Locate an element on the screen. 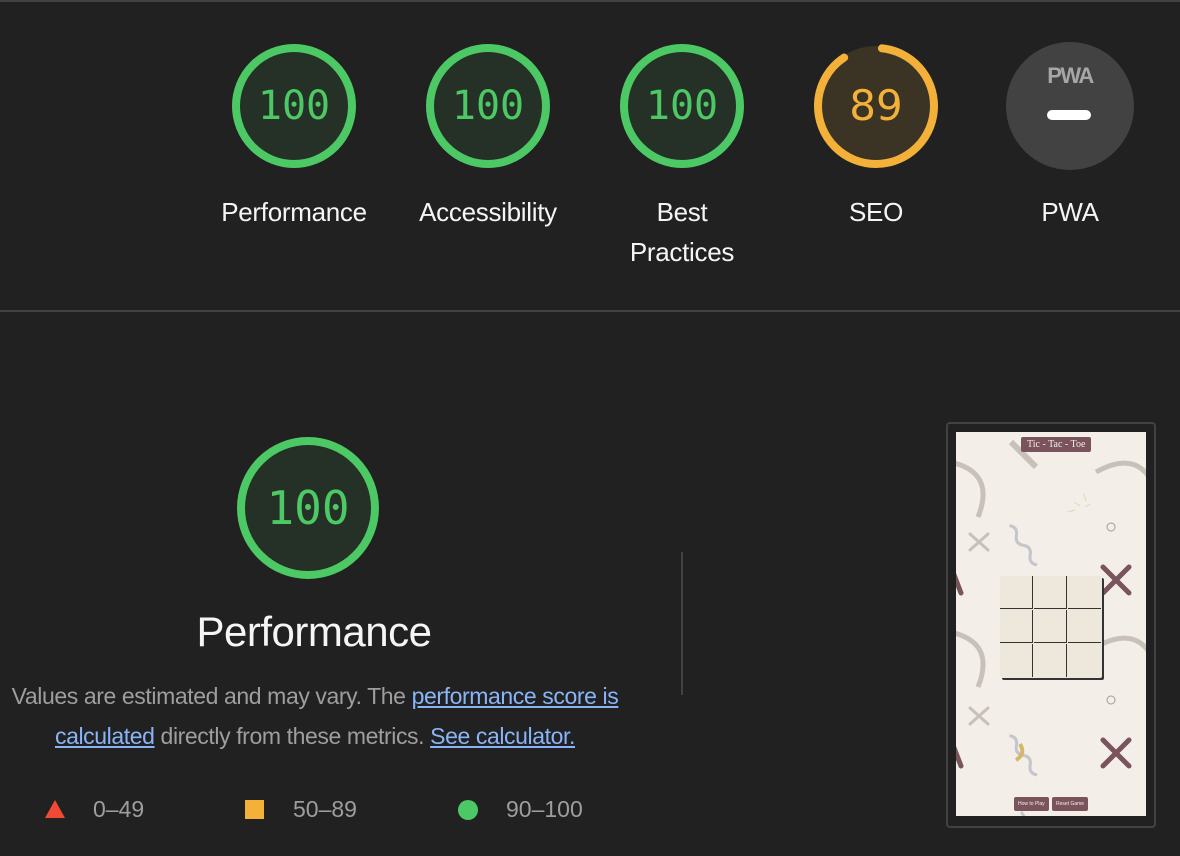 This screenshot has height=856, width=1180. pwa-badge-bg is located at coordinates (1070, 106).